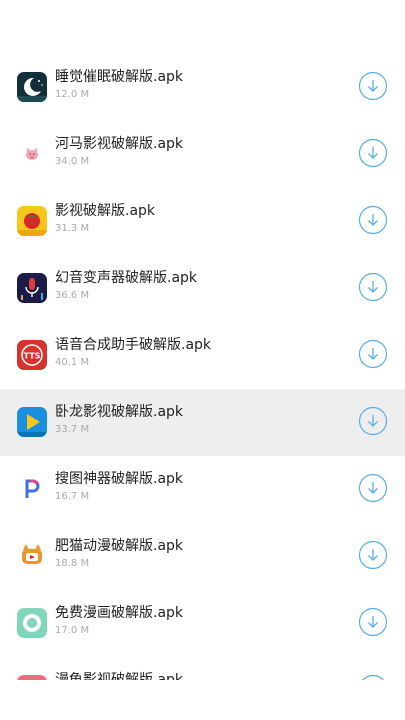 The width and height of the screenshot is (405, 720). Describe the element at coordinates (202, 221) in the screenshot. I see `list-item: 影视破解版.apk 31.3 M` at that location.